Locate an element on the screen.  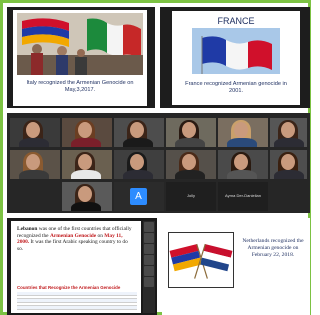
participant-name-tile: Ayrna Der-Danielian is located at coordinates (243, 196).